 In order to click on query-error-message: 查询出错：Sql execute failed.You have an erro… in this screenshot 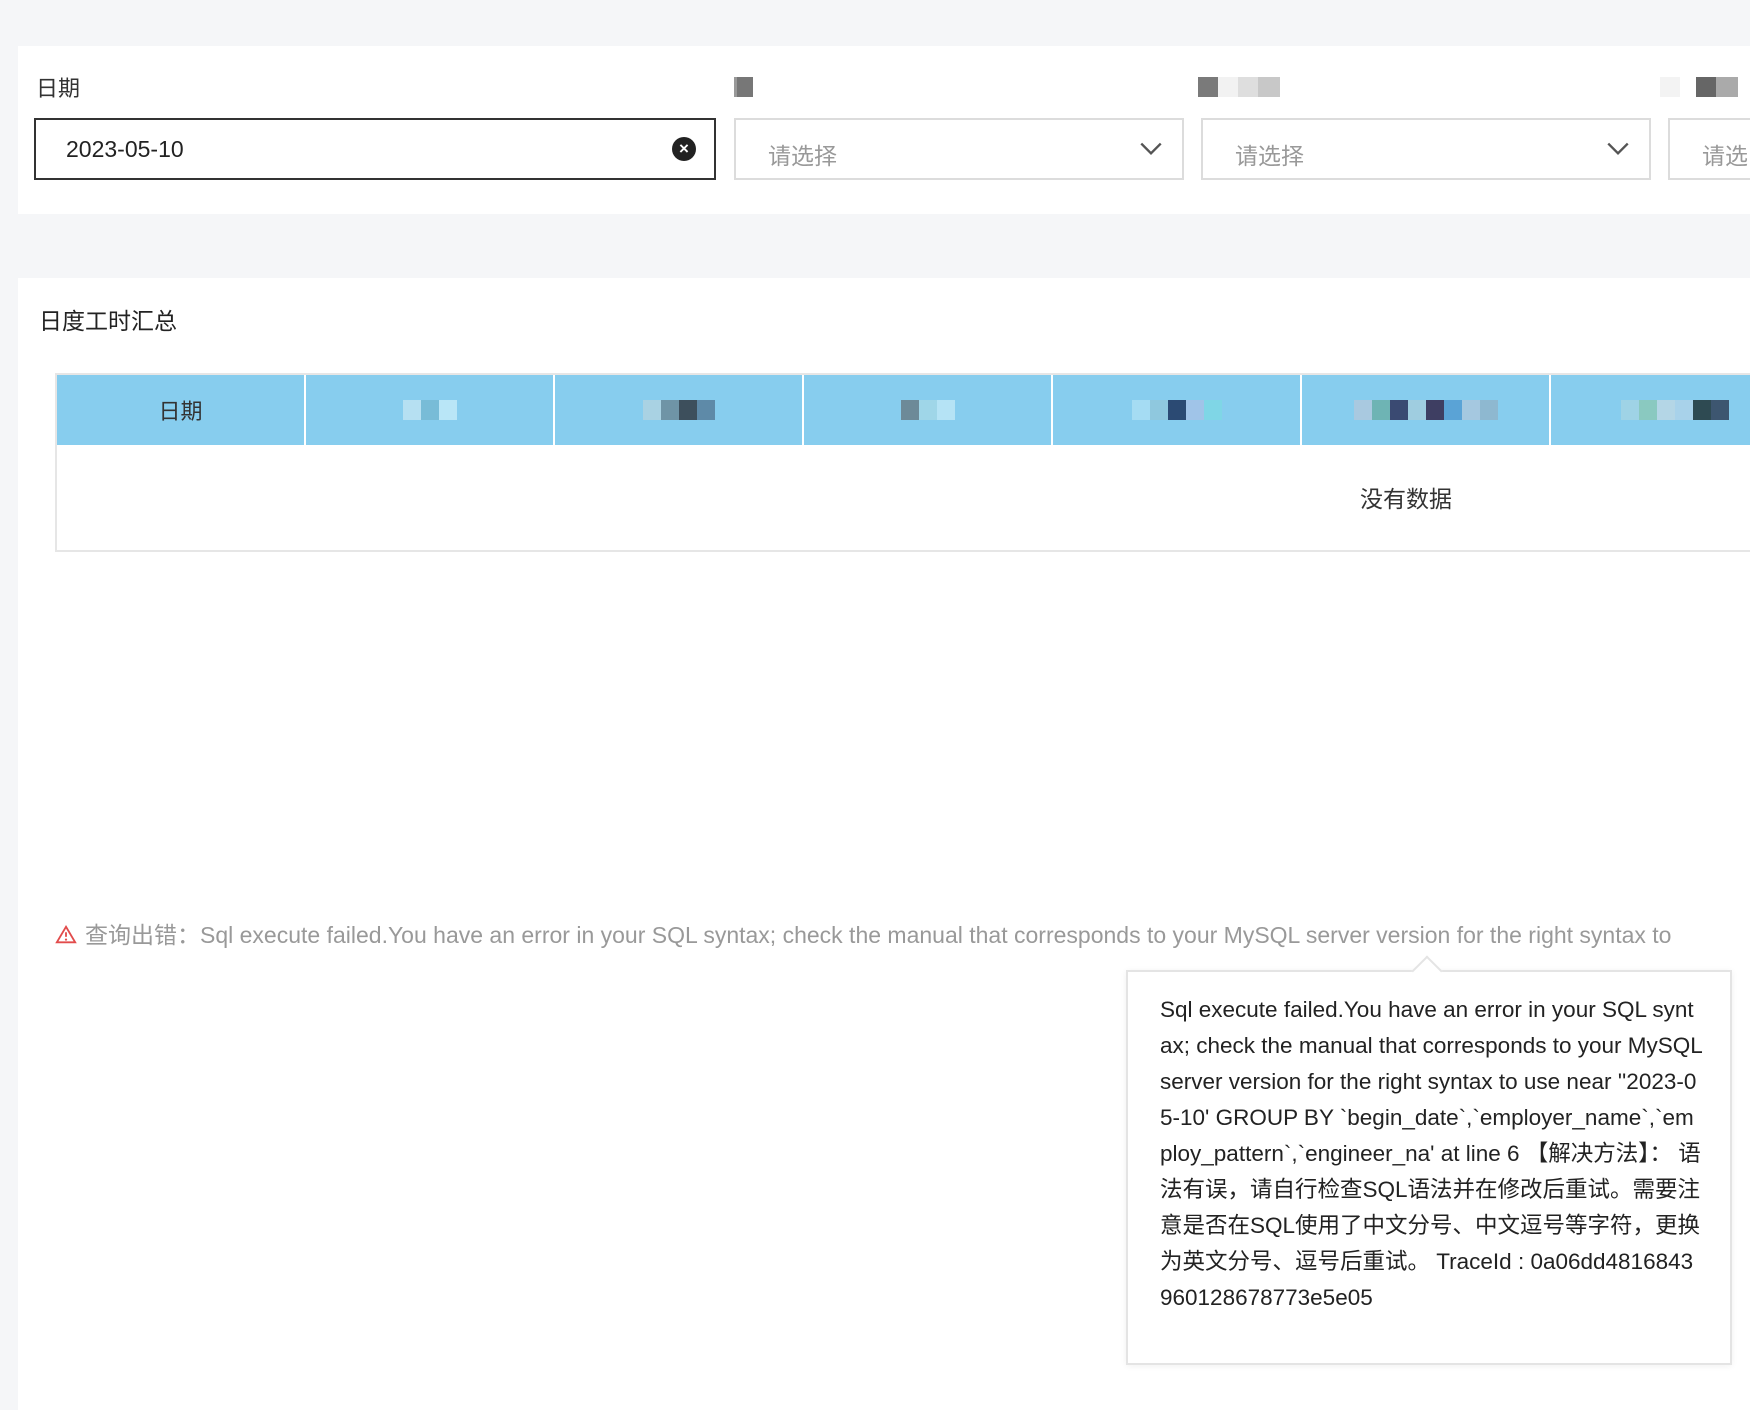, I will do `click(902, 933)`.